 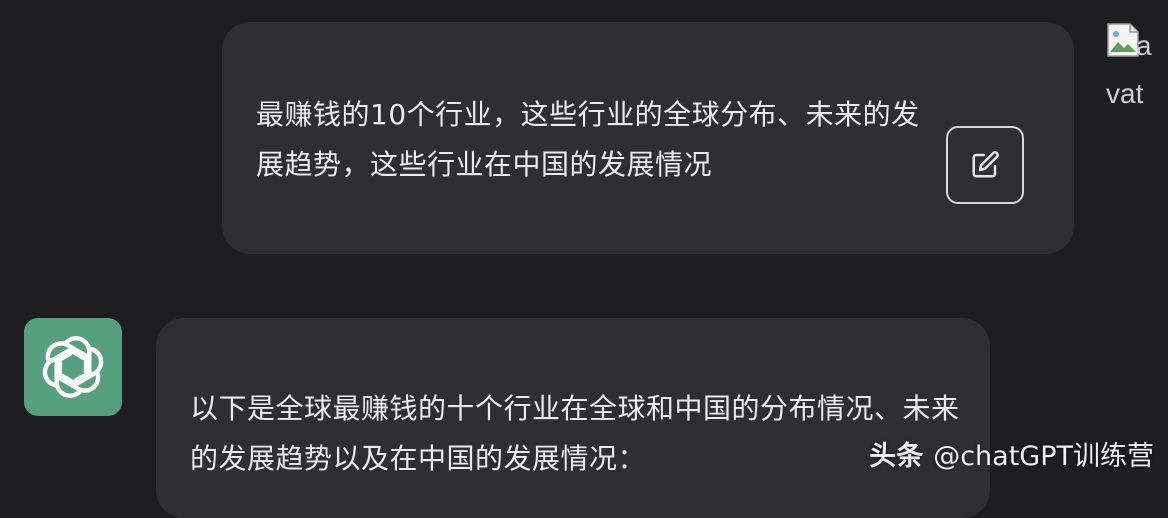 I want to click on user-message-text: 最赚钱的10个行业，这些行业的全球分布、未来的发展趋势，这些行业在中国的发展情况, so click(x=588, y=139).